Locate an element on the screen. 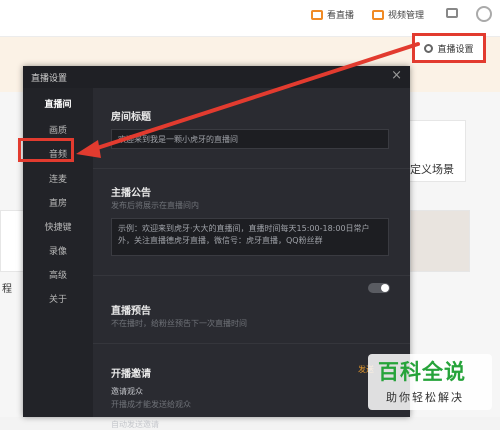  room-title-heading: 房间标题 is located at coordinates (131, 117).